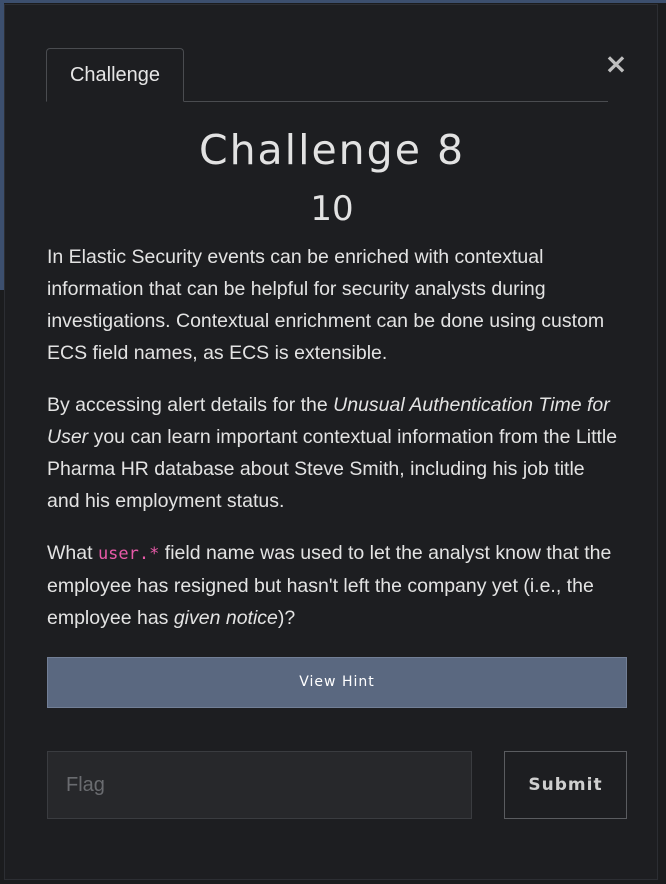  Describe the element at coordinates (333, 1) in the screenshot. I see `background-top-strip` at that location.